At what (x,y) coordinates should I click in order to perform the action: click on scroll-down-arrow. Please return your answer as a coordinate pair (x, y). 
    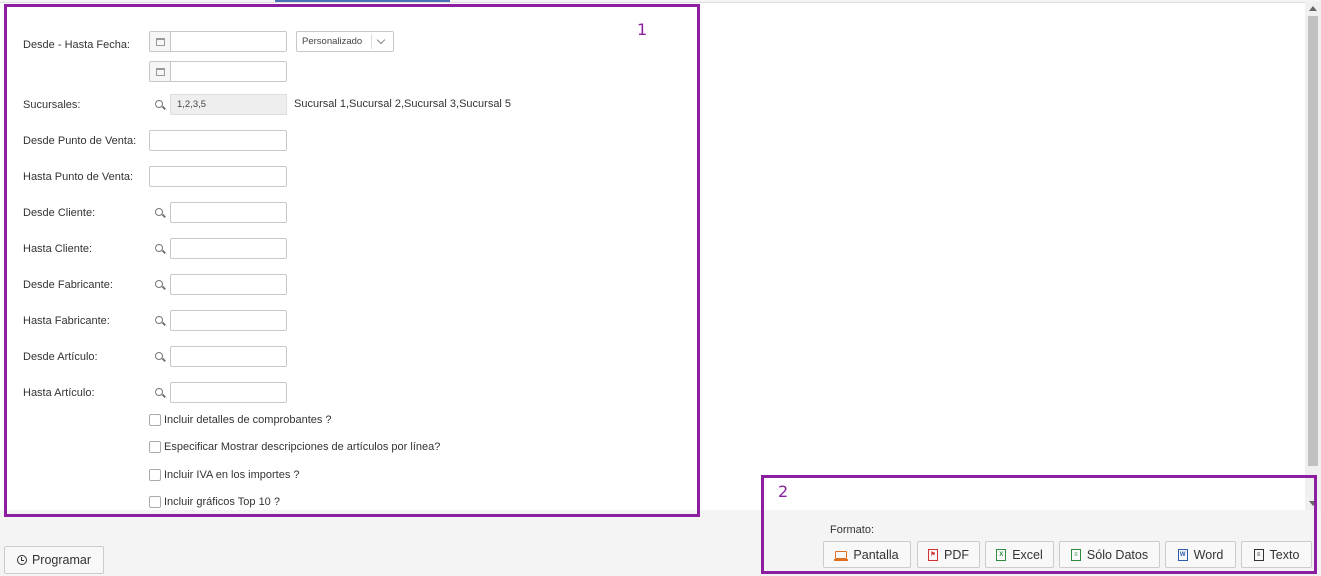
    Looking at the image, I should click on (1313, 503).